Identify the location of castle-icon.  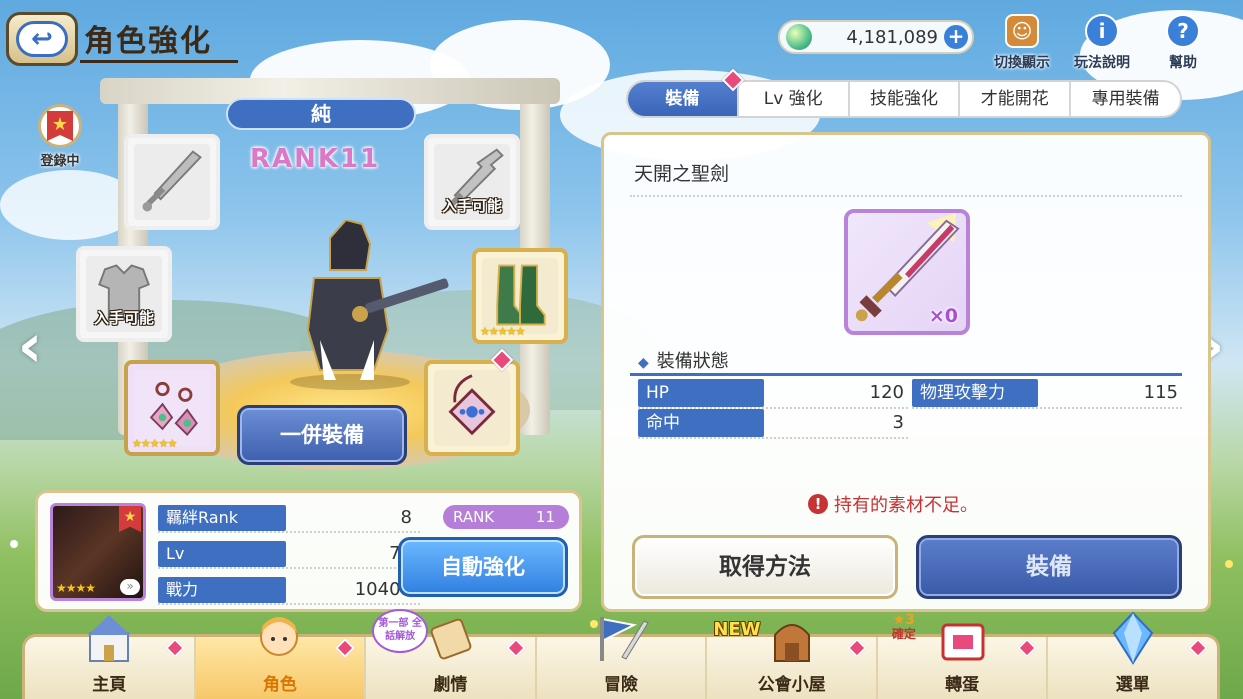
(109, 638).